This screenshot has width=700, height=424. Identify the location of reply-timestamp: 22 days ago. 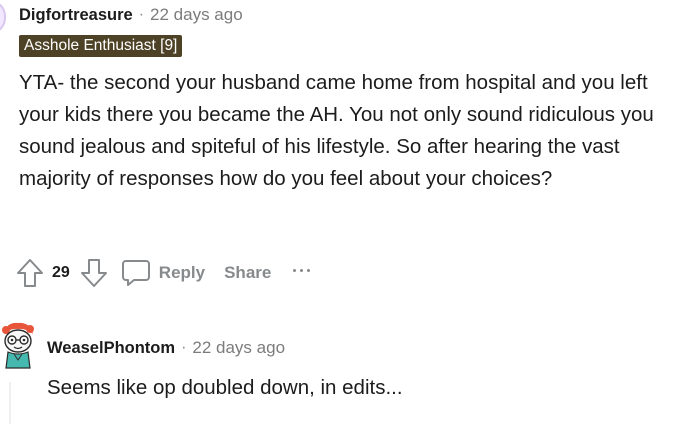
(238, 348).